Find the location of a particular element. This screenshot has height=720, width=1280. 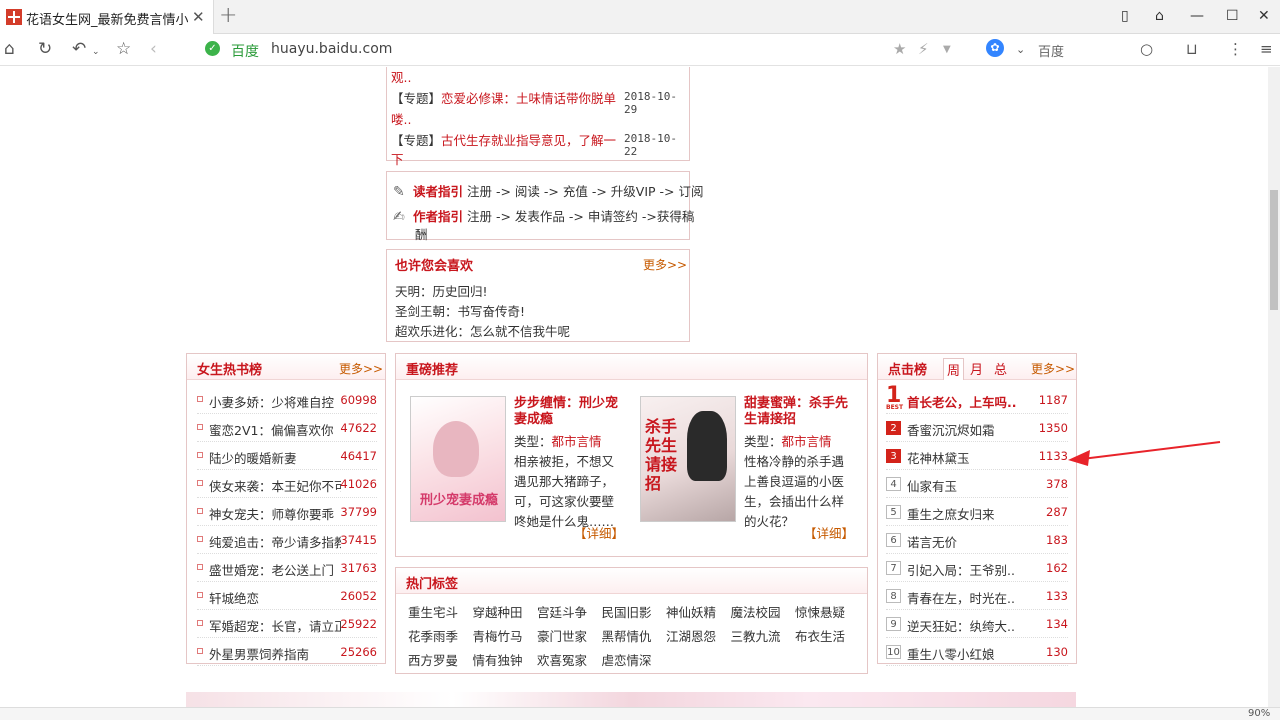

click-rank-row: 6 诺言无价 183 is located at coordinates (977, 540).